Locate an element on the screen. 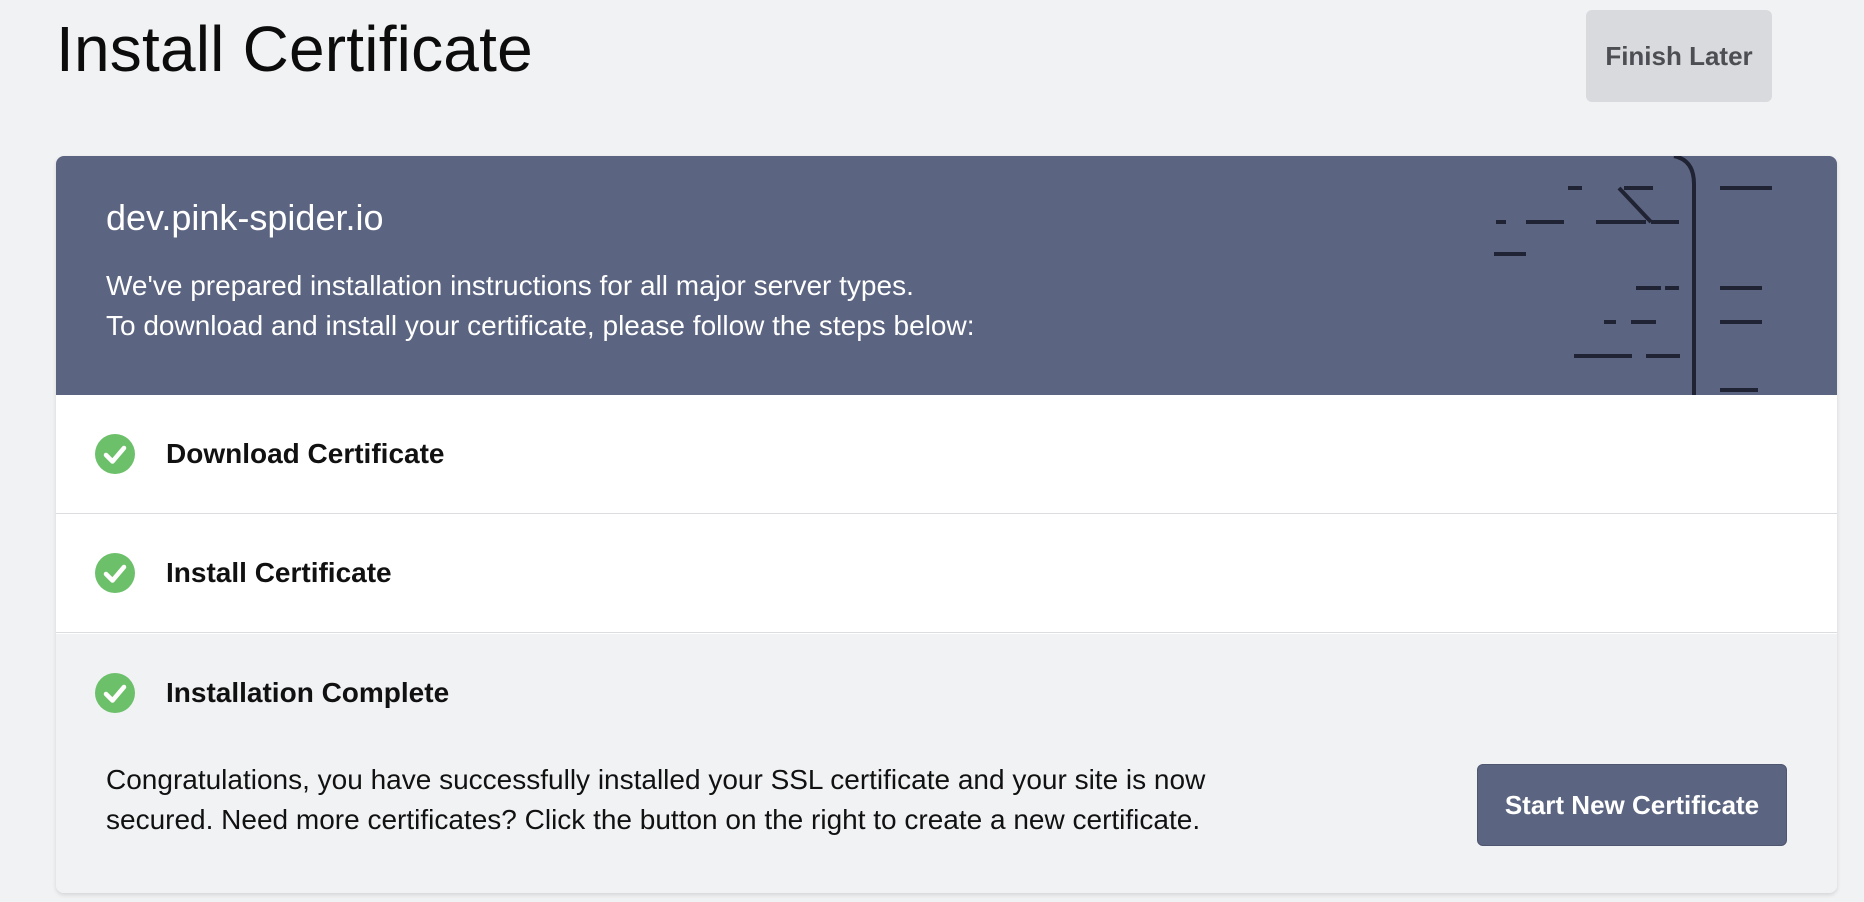 The width and height of the screenshot is (1864, 902). step-install-certificate: Install Certificate is located at coordinates (946, 573).